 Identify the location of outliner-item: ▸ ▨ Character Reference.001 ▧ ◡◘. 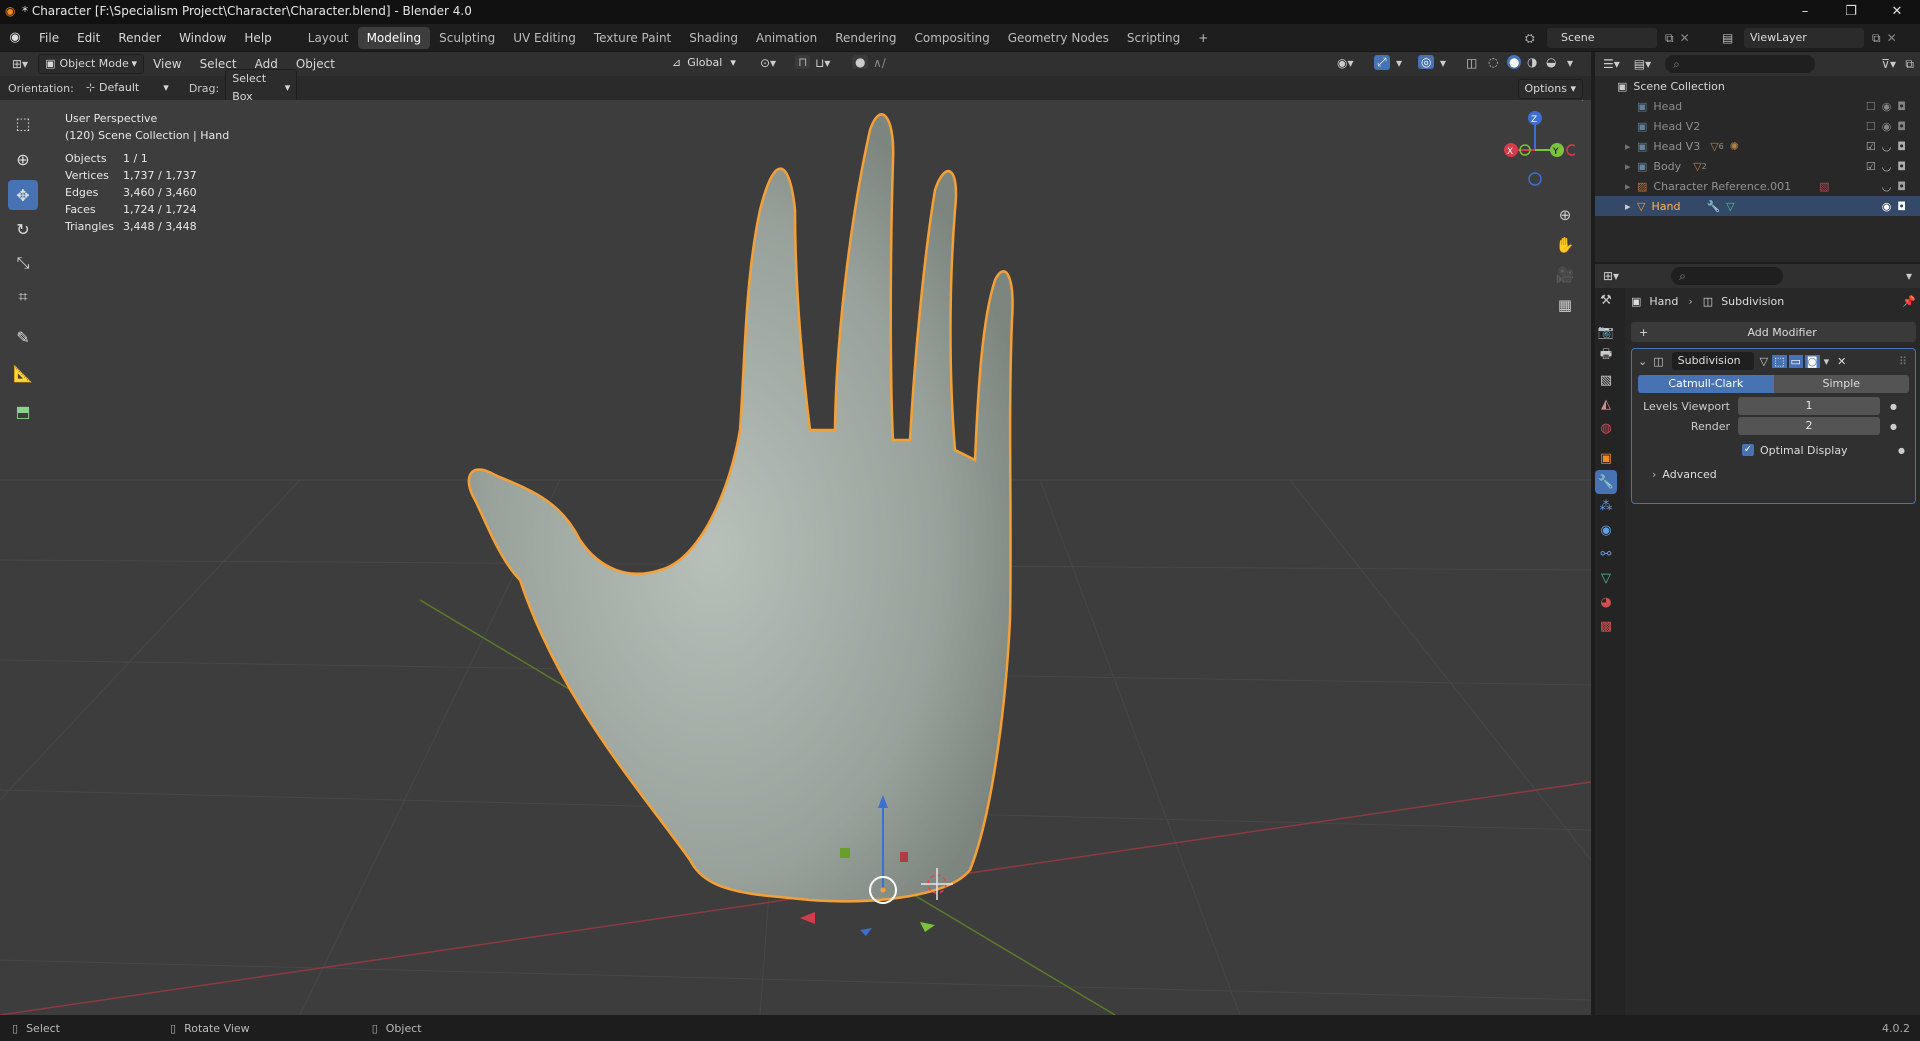
(1757, 186).